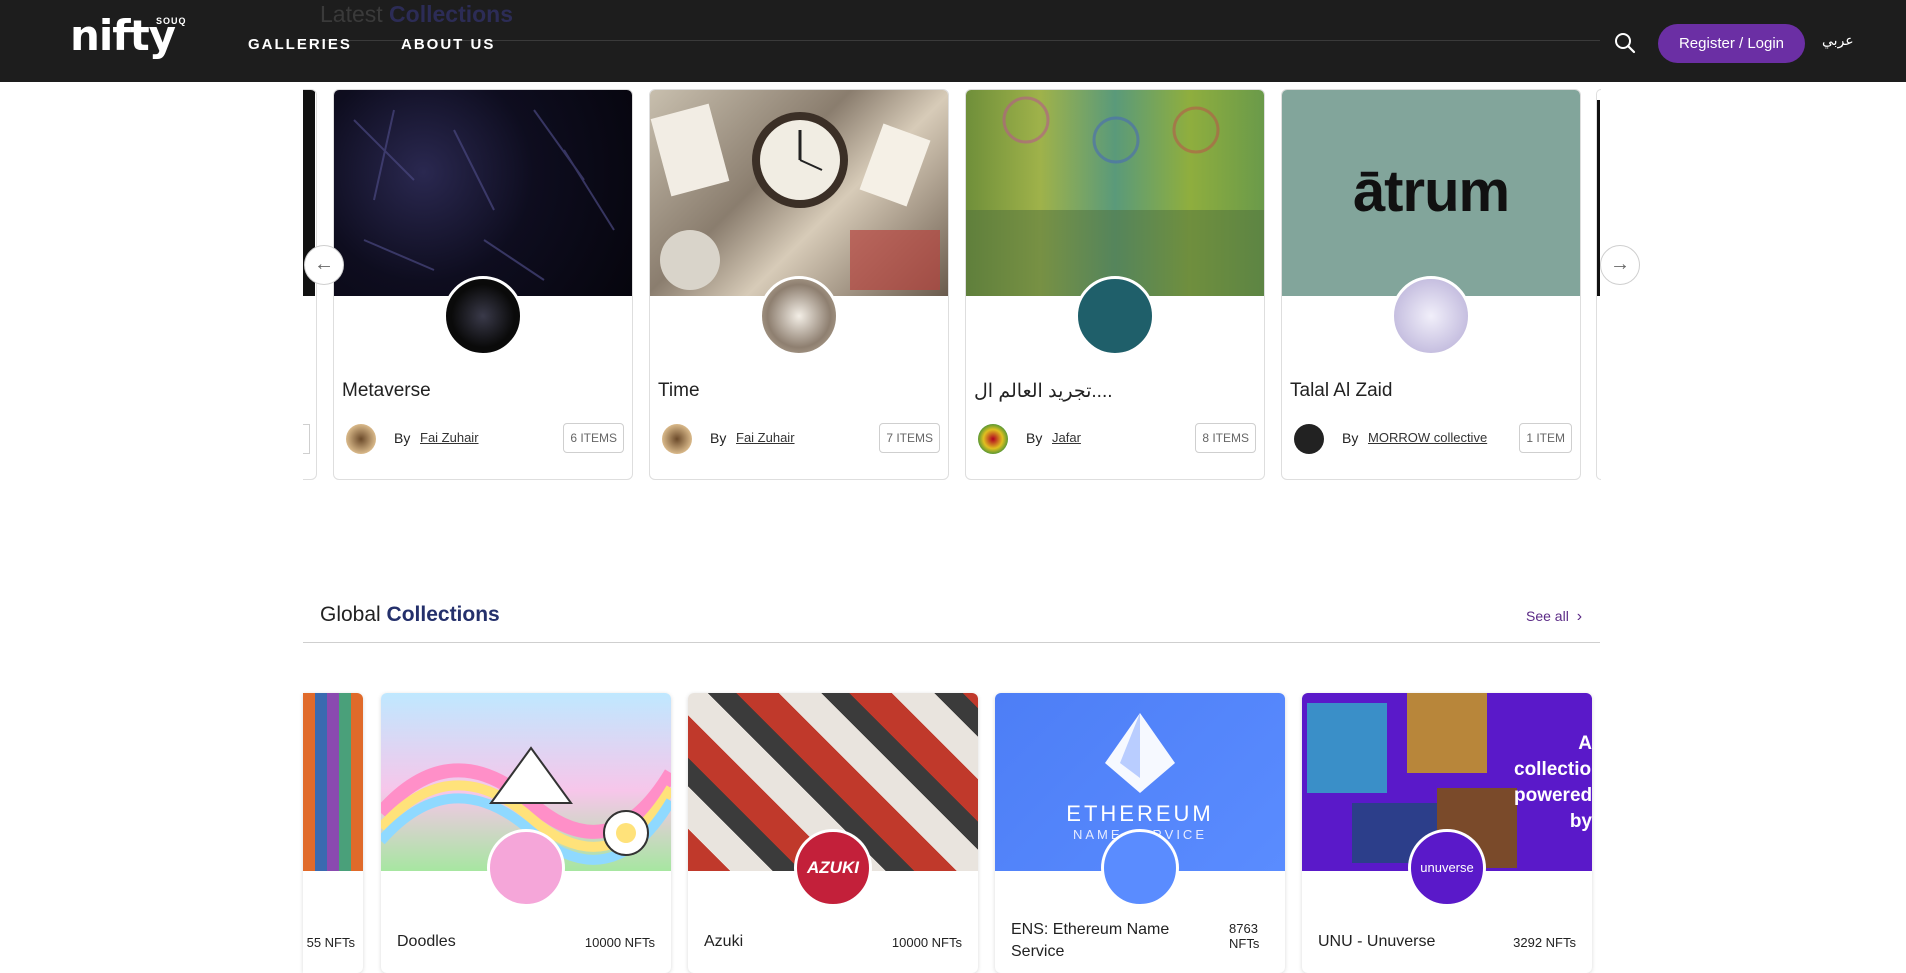 This screenshot has height=973, width=1906. I want to click on creator-link: Jafar, so click(1066, 437).